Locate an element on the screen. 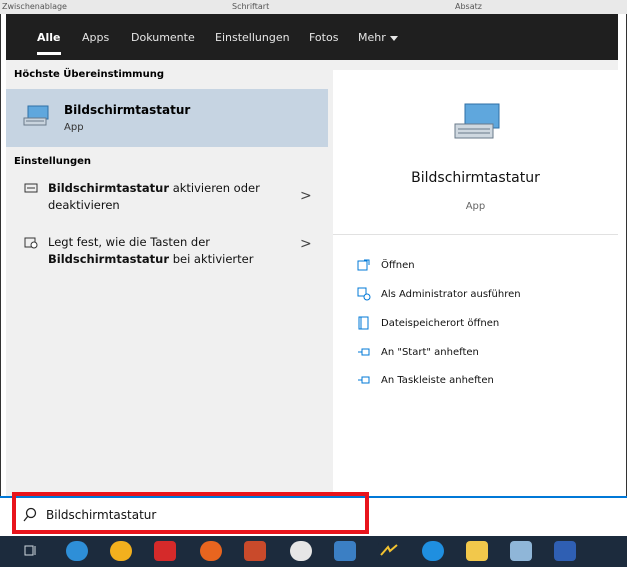  task-view-icon is located at coordinates (31, 551).